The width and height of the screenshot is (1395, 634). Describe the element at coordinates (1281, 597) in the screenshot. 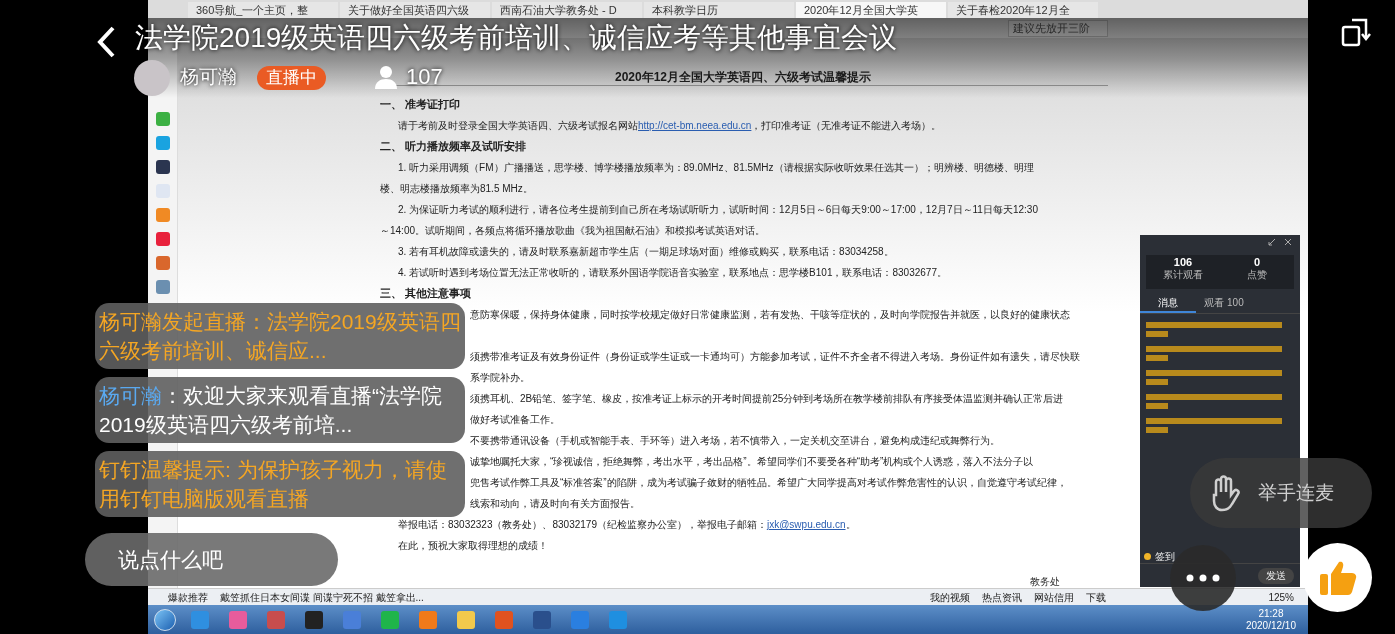

I see `zoom-level: 125%` at that location.